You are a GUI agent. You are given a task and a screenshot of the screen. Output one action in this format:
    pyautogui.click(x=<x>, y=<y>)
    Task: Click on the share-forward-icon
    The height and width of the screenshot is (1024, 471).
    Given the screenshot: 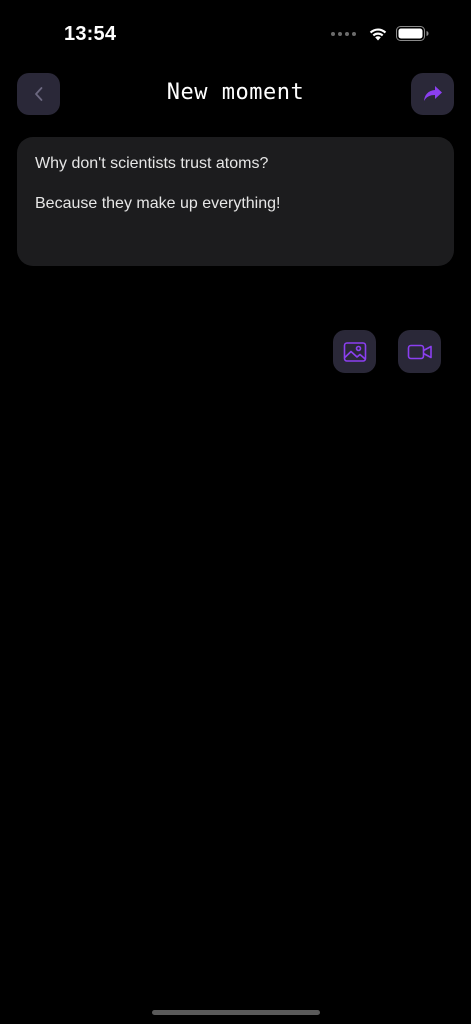 What is the action you would take?
    pyautogui.click(x=432, y=93)
    